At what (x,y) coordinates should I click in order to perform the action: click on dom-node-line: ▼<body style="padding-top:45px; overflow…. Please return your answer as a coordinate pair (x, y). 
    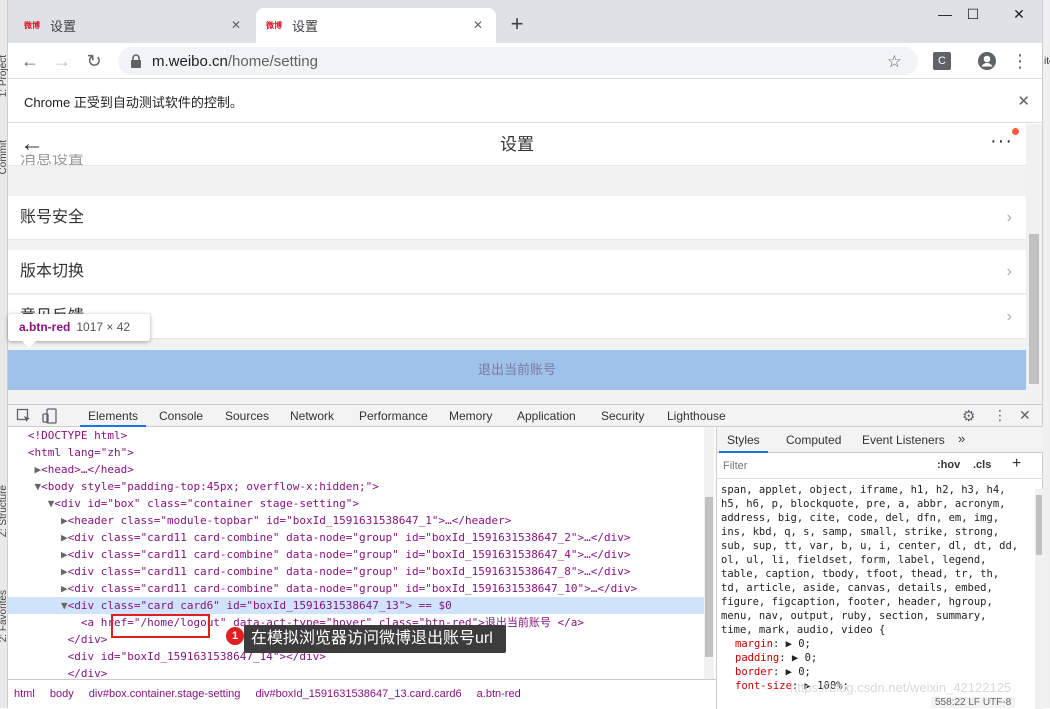
    Looking at the image, I should click on (356, 486).